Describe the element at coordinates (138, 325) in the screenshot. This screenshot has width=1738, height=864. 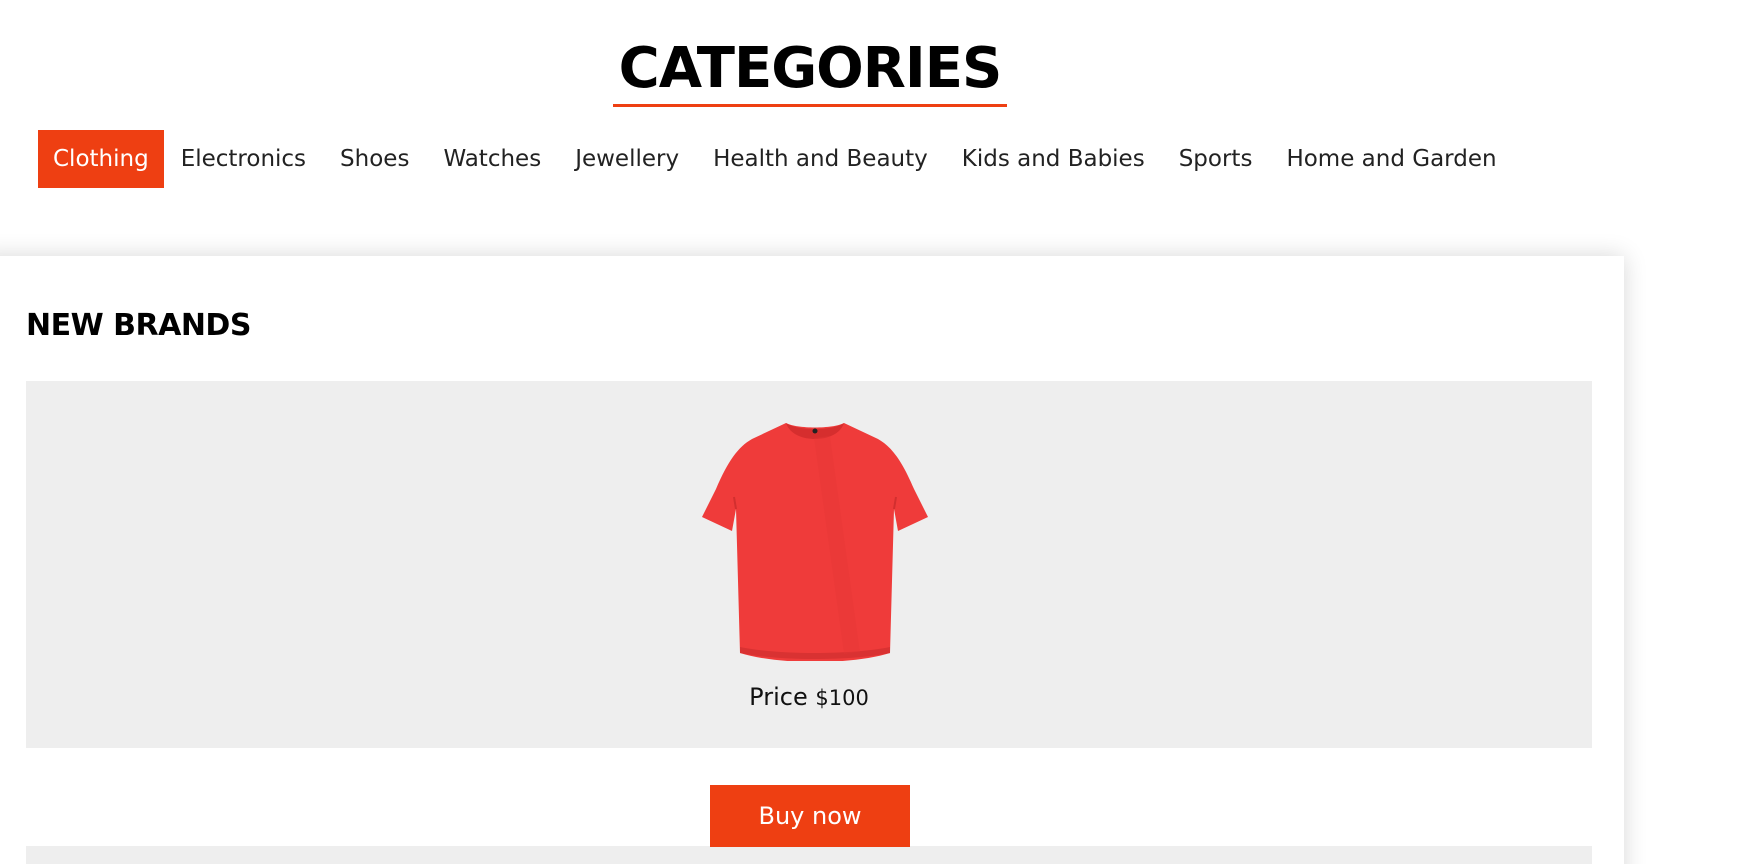
I see `section-title: NEW BRANDS` at that location.